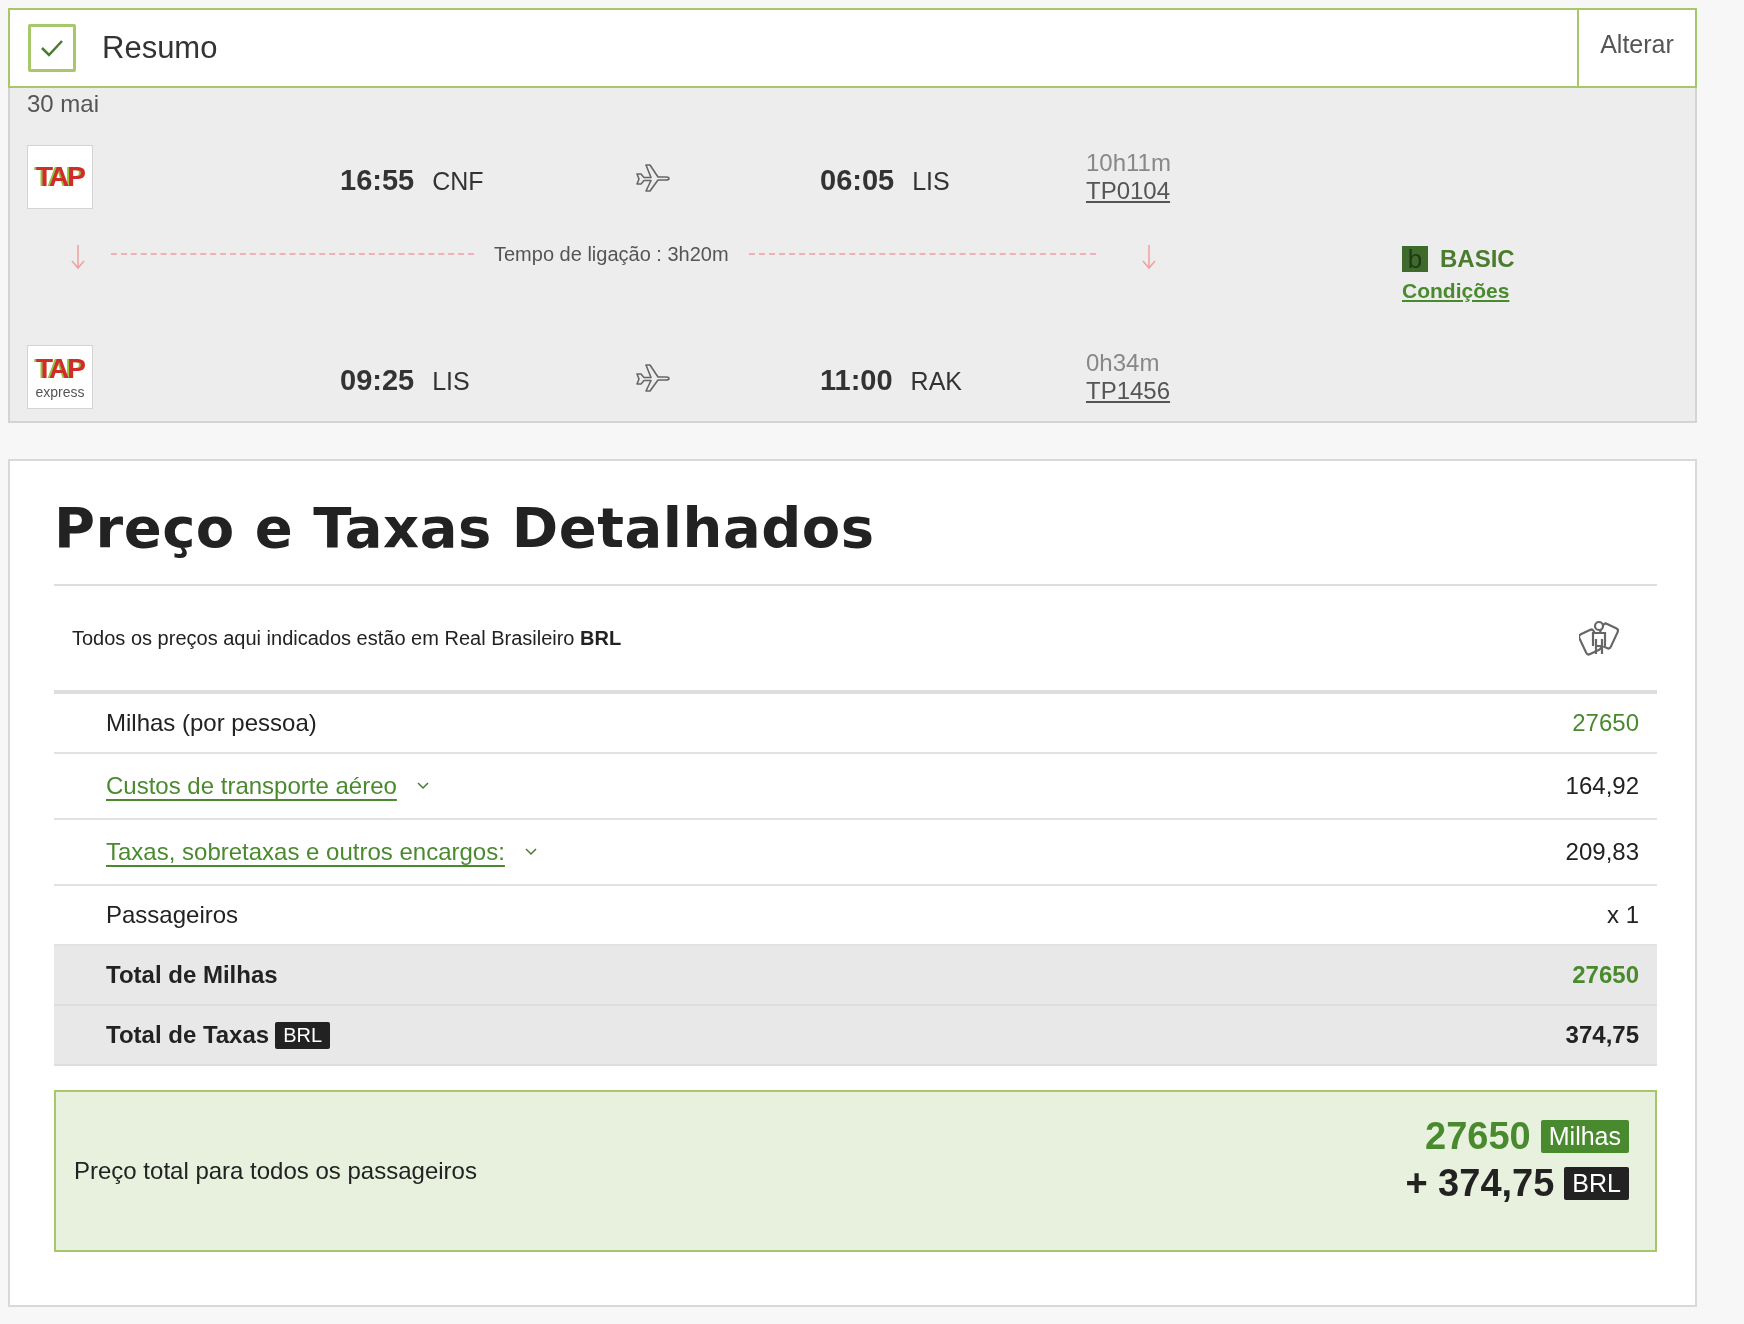 This screenshot has height=1324, width=1744. I want to click on row-label: Passageiros, so click(172, 915).